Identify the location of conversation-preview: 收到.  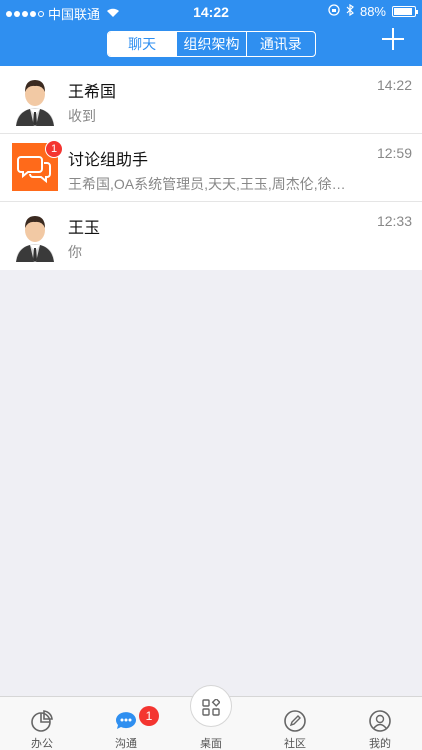
(82, 116).